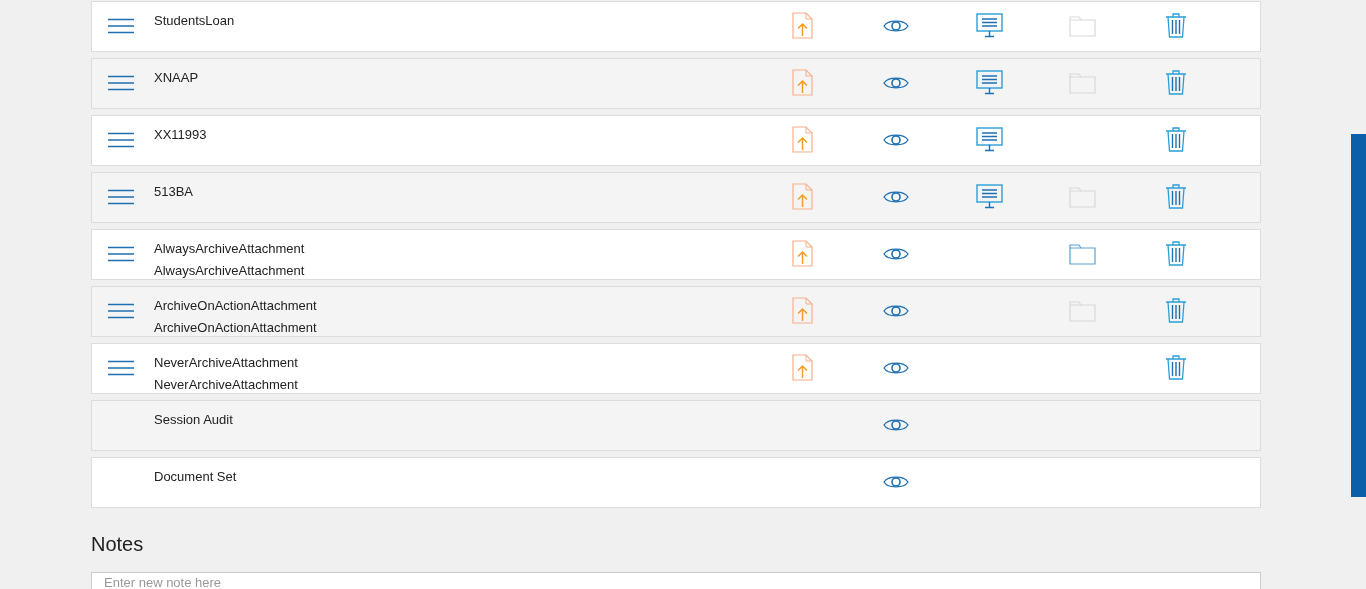  What do you see at coordinates (180, 135) in the screenshot?
I see `item-label: XX11993` at bounding box center [180, 135].